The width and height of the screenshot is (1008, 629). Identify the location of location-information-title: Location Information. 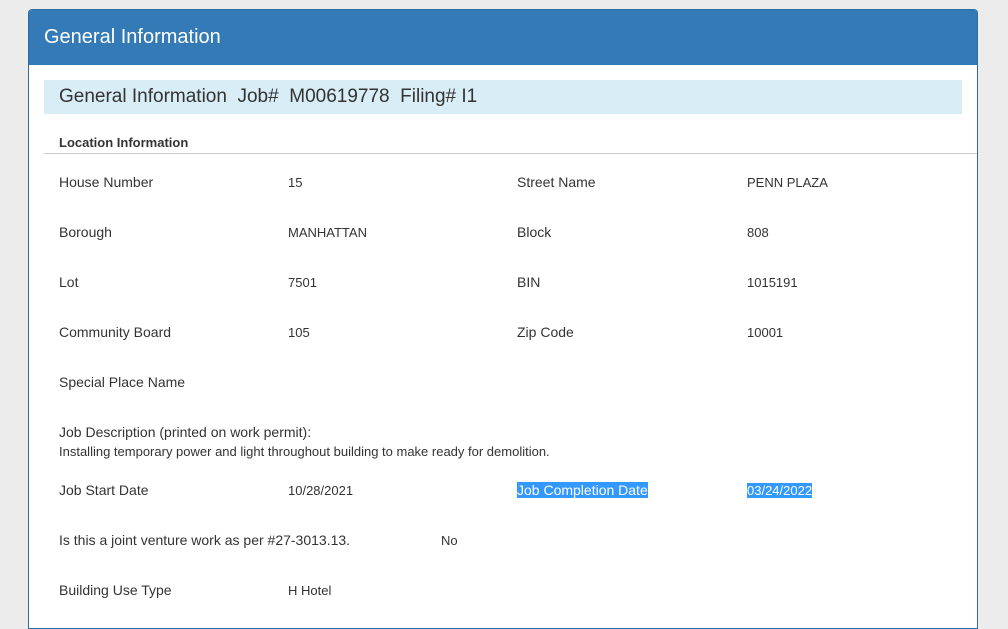
(510, 144).